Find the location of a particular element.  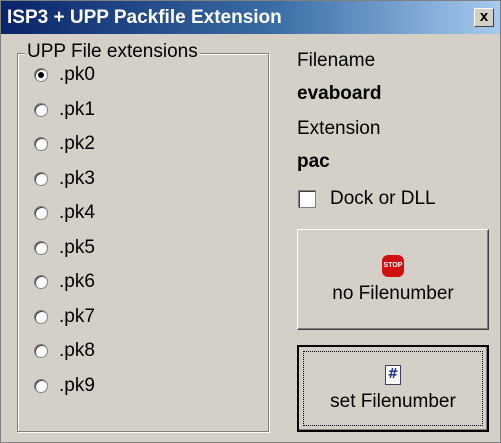

title-bar: ISP3 + UPP Packfile Extension x is located at coordinates (250, 17).